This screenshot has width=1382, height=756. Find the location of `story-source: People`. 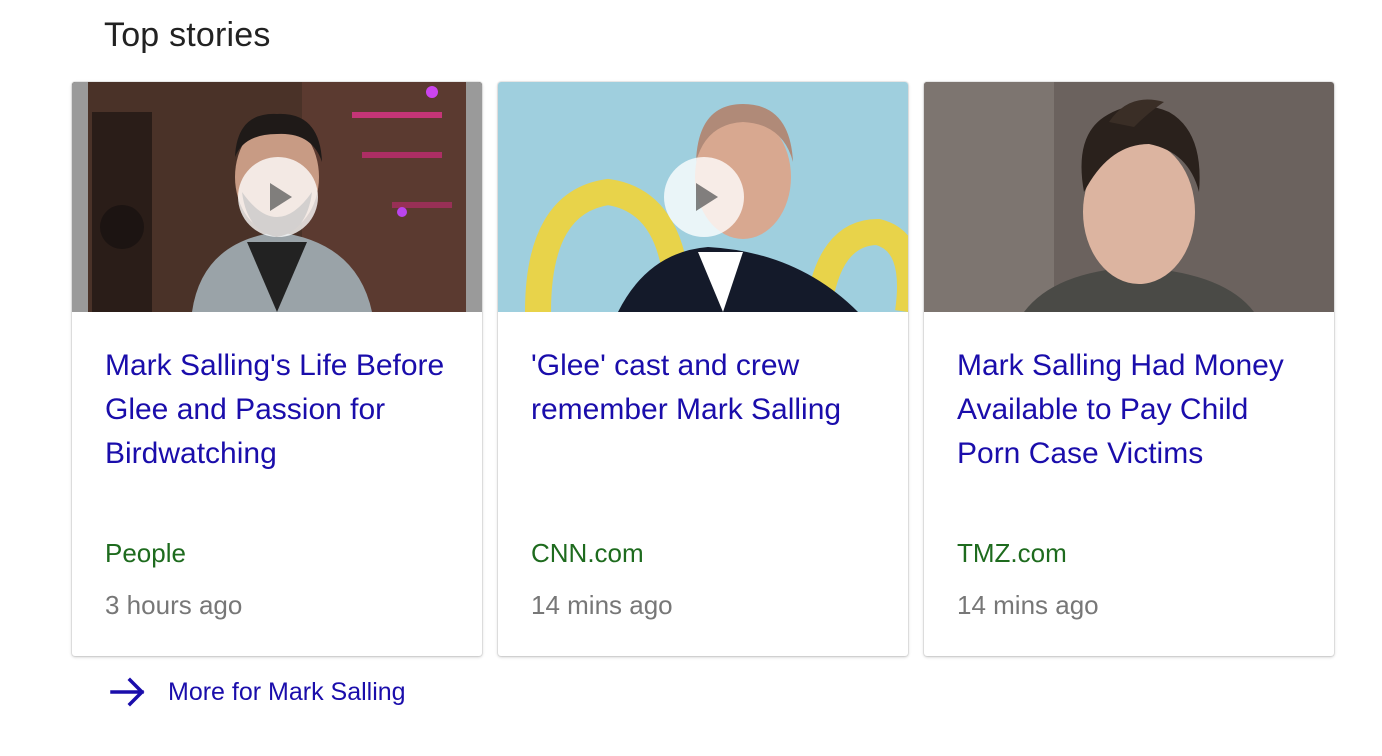

story-source: People is located at coordinates (145, 553).